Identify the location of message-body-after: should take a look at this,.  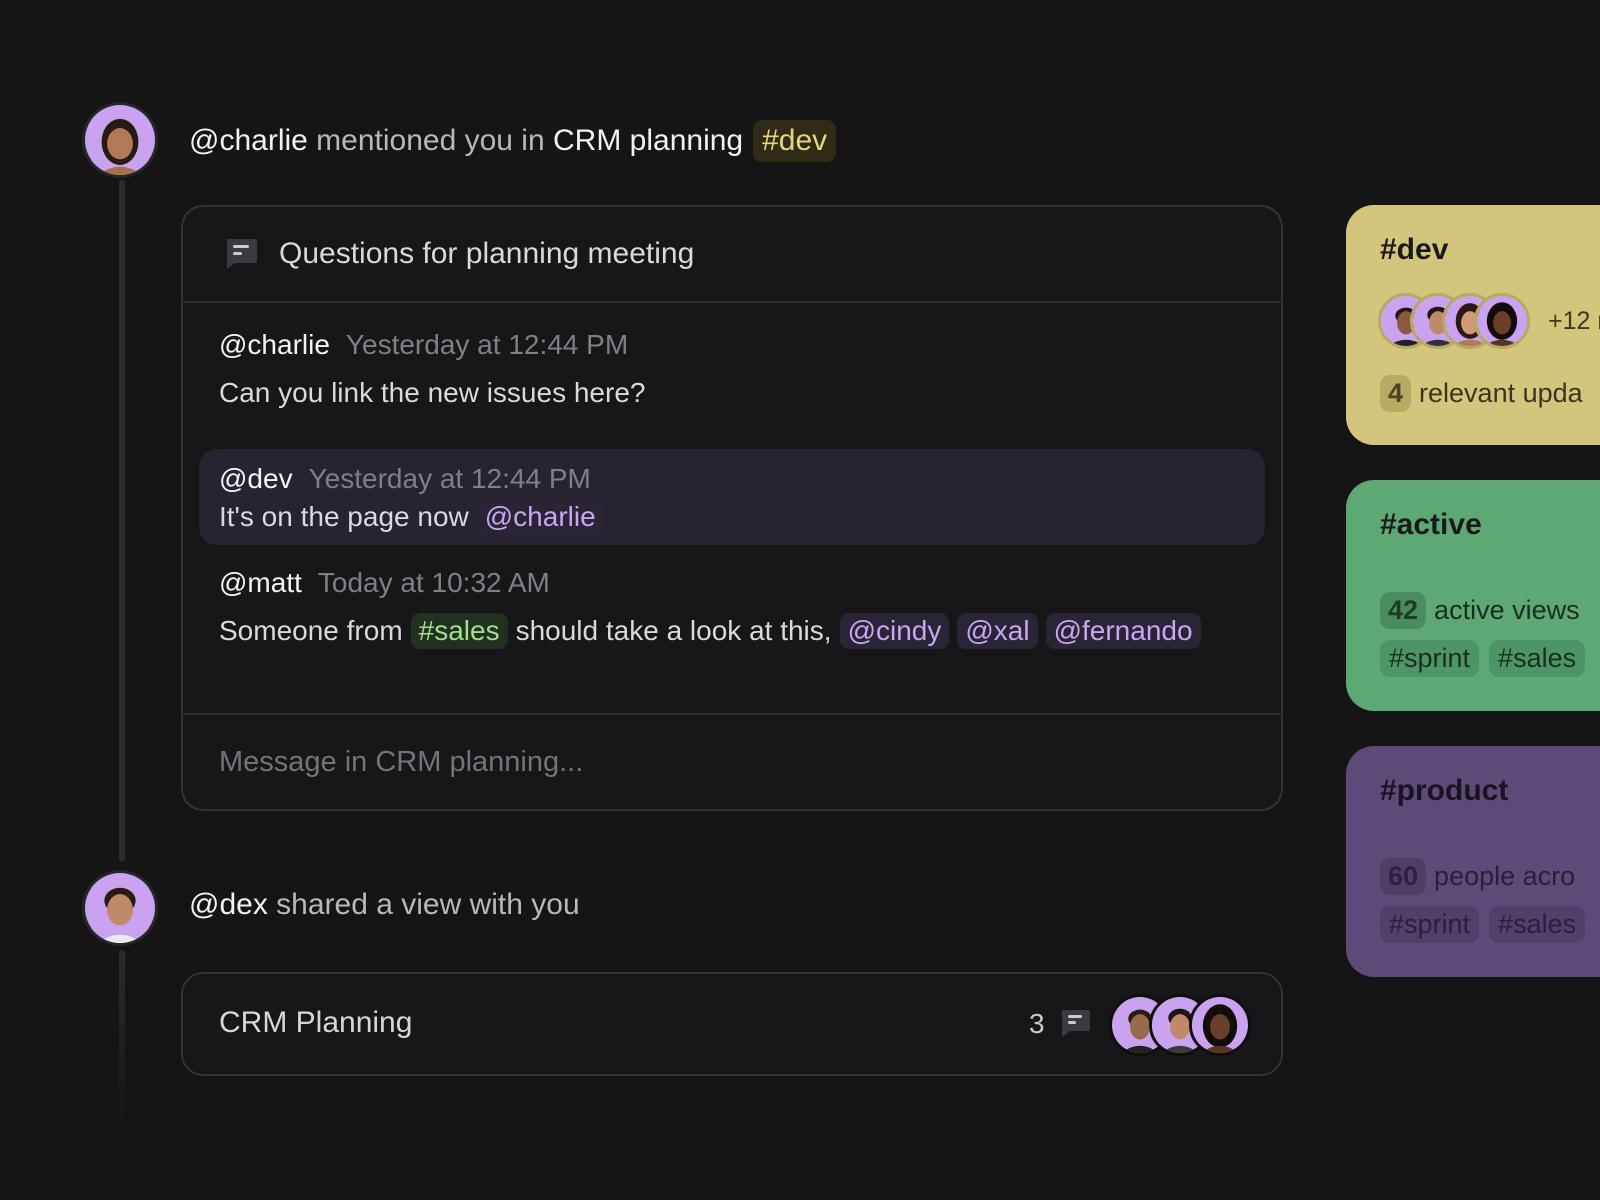
(673, 630).